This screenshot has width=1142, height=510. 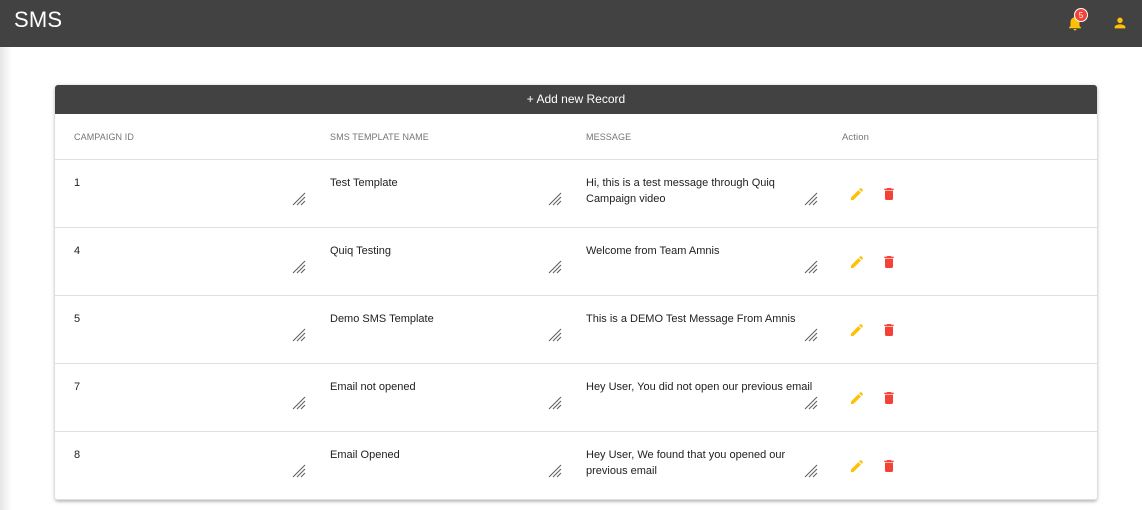 I want to click on message-value: This is a DEMO Test Message From Amnis, so click(x=691, y=319).